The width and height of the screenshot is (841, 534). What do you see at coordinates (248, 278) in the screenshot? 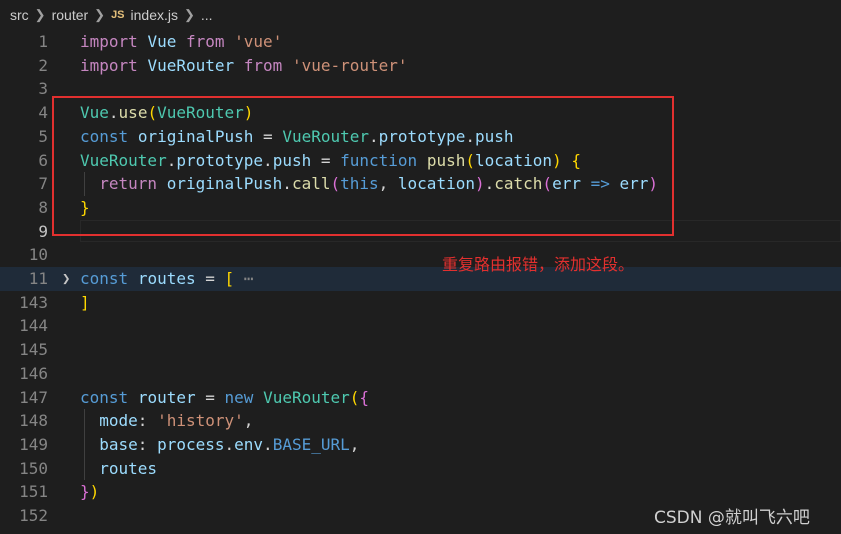
I see `code-token: ⋯` at bounding box center [248, 278].